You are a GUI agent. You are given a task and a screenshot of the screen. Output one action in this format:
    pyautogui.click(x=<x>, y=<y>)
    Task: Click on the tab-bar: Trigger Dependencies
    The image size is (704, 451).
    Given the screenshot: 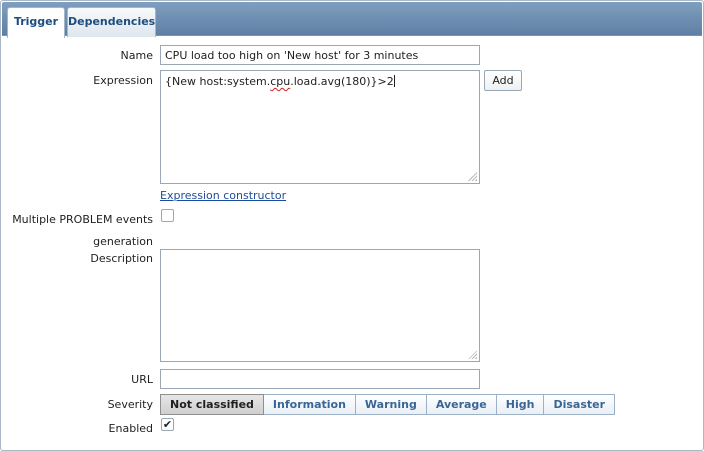 What is the action you would take?
    pyautogui.click(x=352, y=20)
    